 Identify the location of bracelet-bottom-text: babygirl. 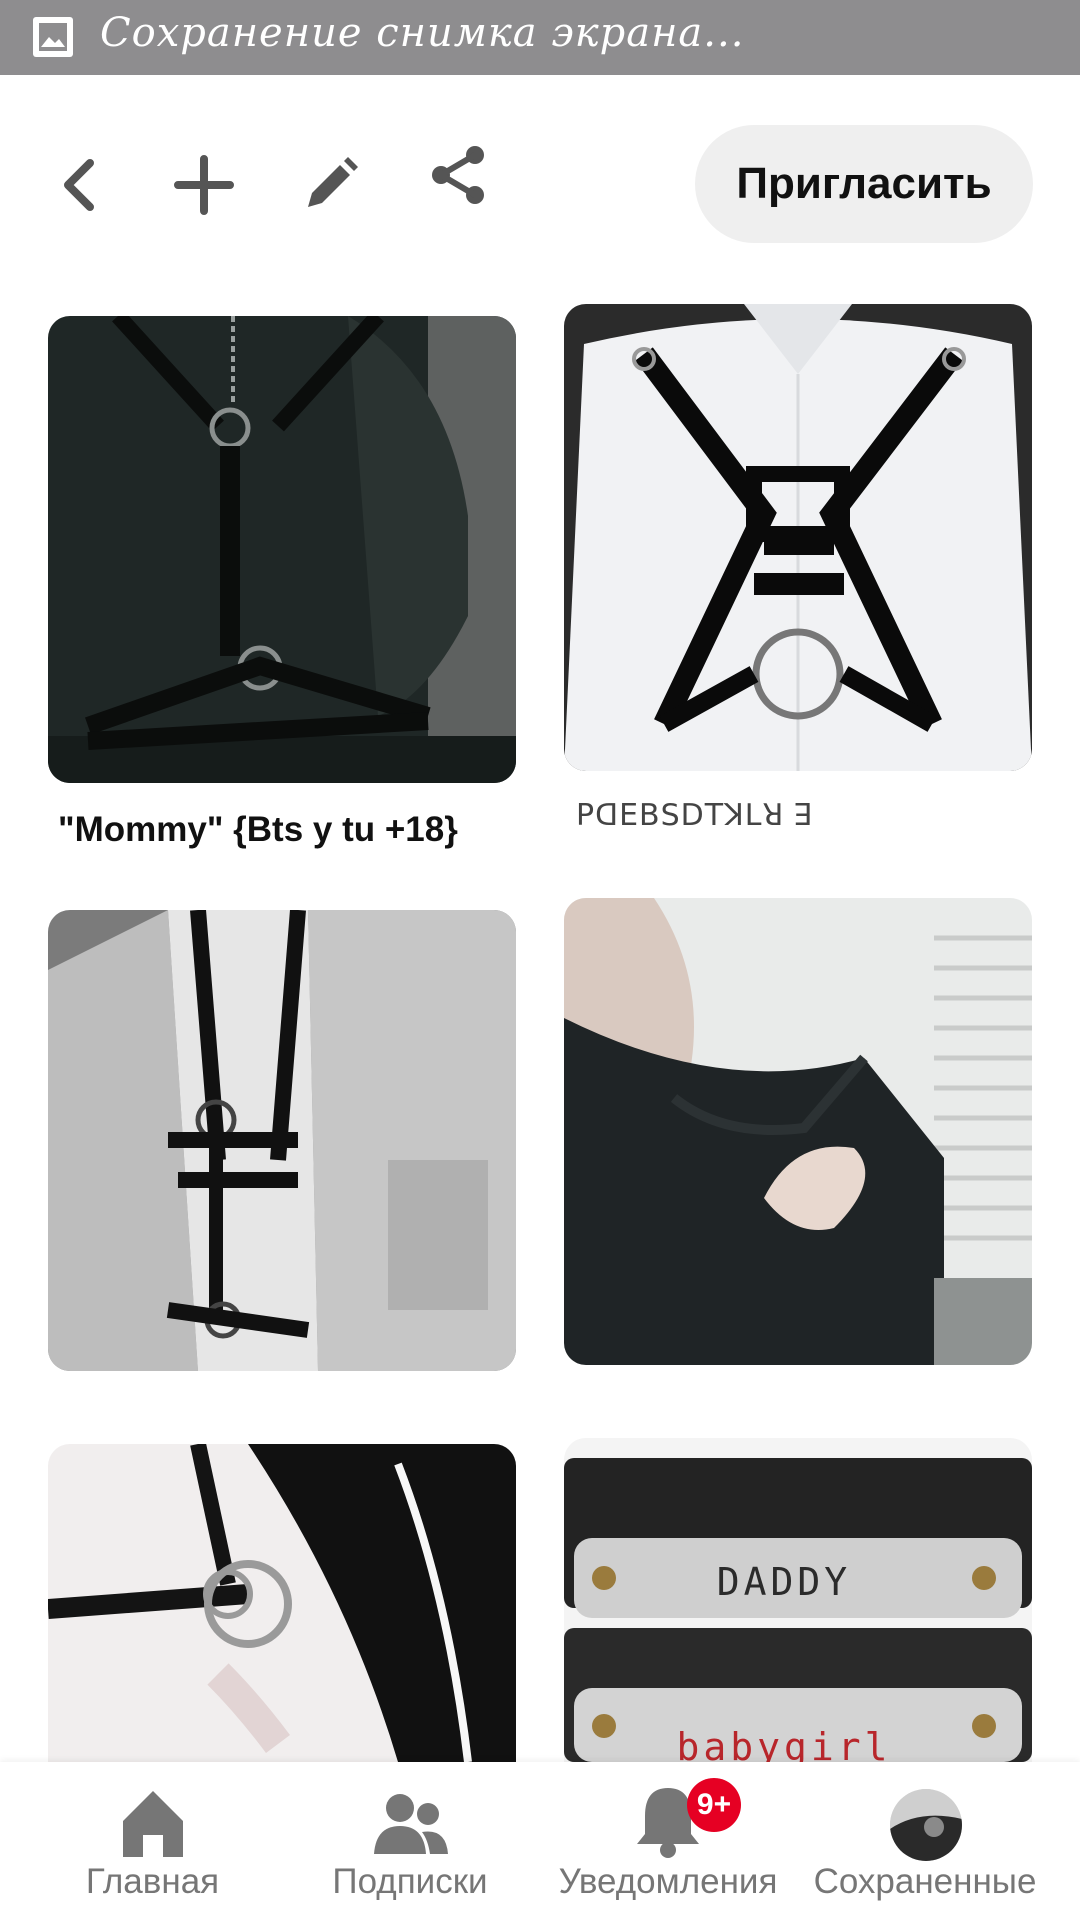
(783, 1743).